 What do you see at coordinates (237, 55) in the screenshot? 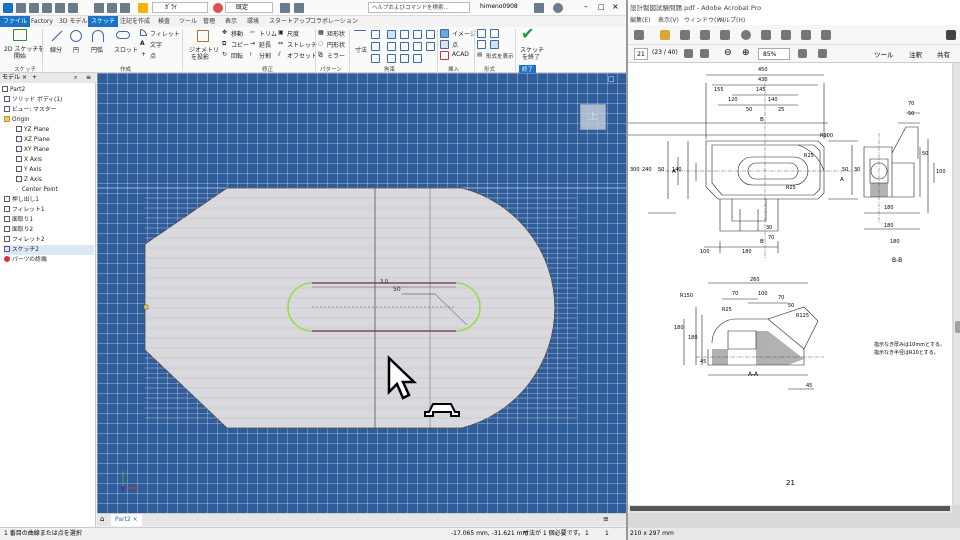
I see `rotate-button: 回転` at bounding box center [237, 55].